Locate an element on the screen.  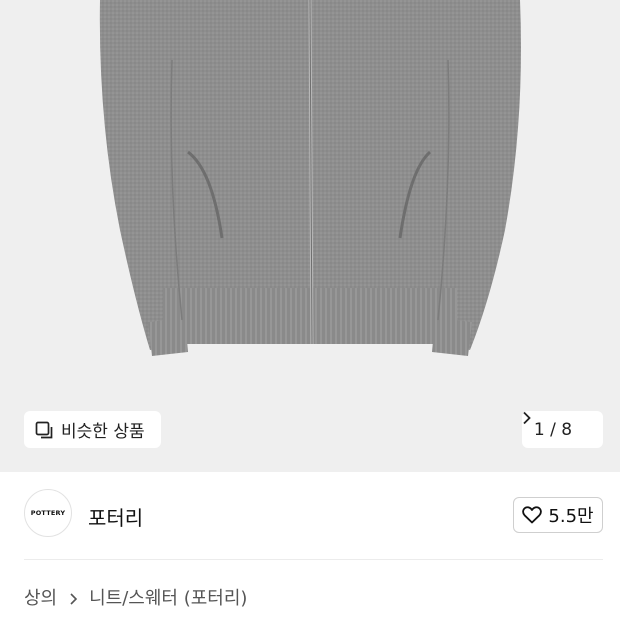
store-name-link: 포터리 is located at coordinates (115, 516).